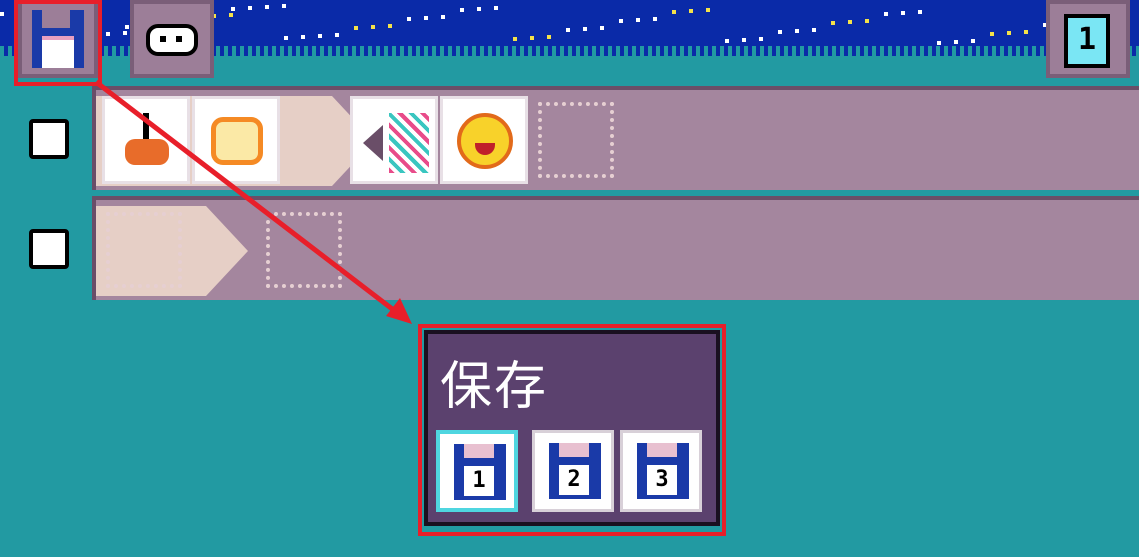 This screenshot has height=557, width=1139. I want to click on slot-number: 2, so click(574, 480).